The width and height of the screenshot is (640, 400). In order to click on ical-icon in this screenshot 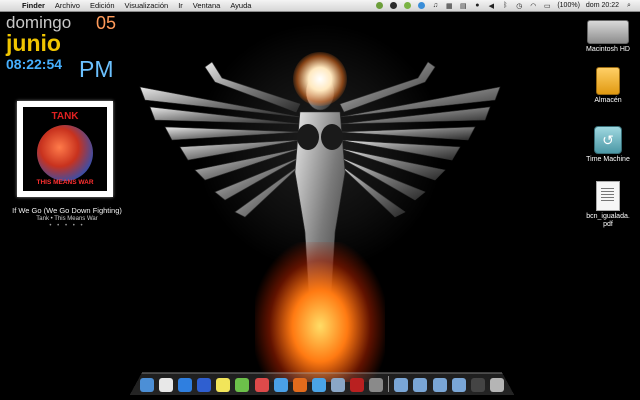, I will do `click(166, 385)`.